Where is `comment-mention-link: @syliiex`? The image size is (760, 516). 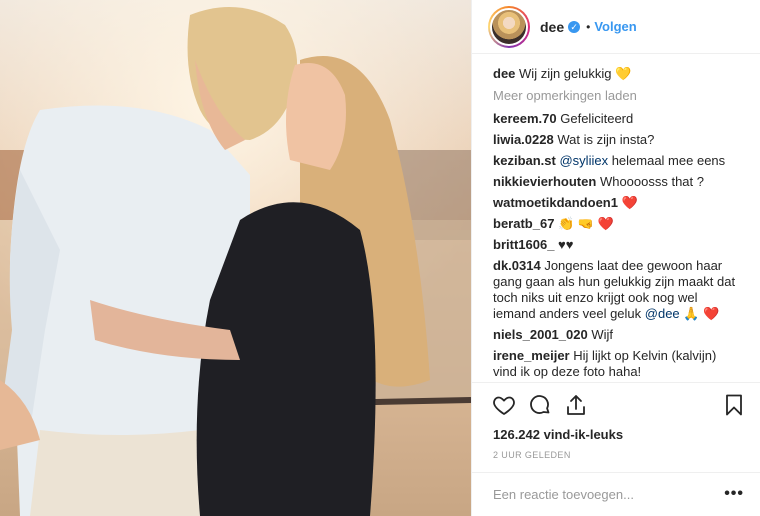 comment-mention-link: @syliiex is located at coordinates (583, 160).